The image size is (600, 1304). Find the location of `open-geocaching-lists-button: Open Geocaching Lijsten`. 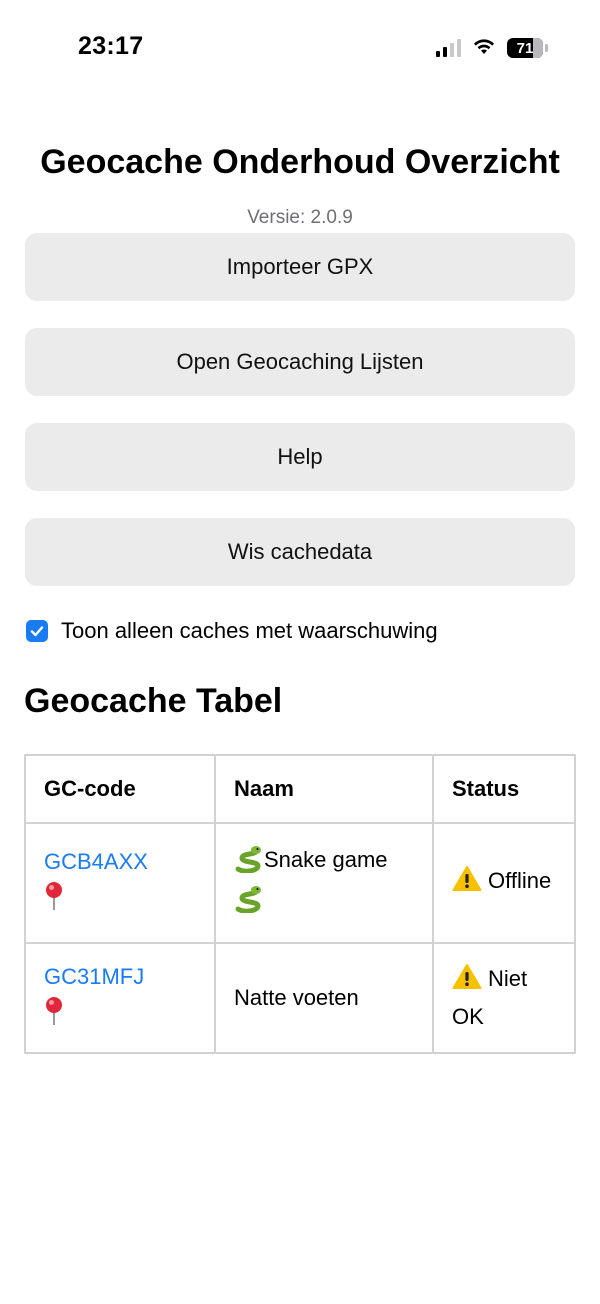

open-geocaching-lists-button: Open Geocaching Lijsten is located at coordinates (300, 362).